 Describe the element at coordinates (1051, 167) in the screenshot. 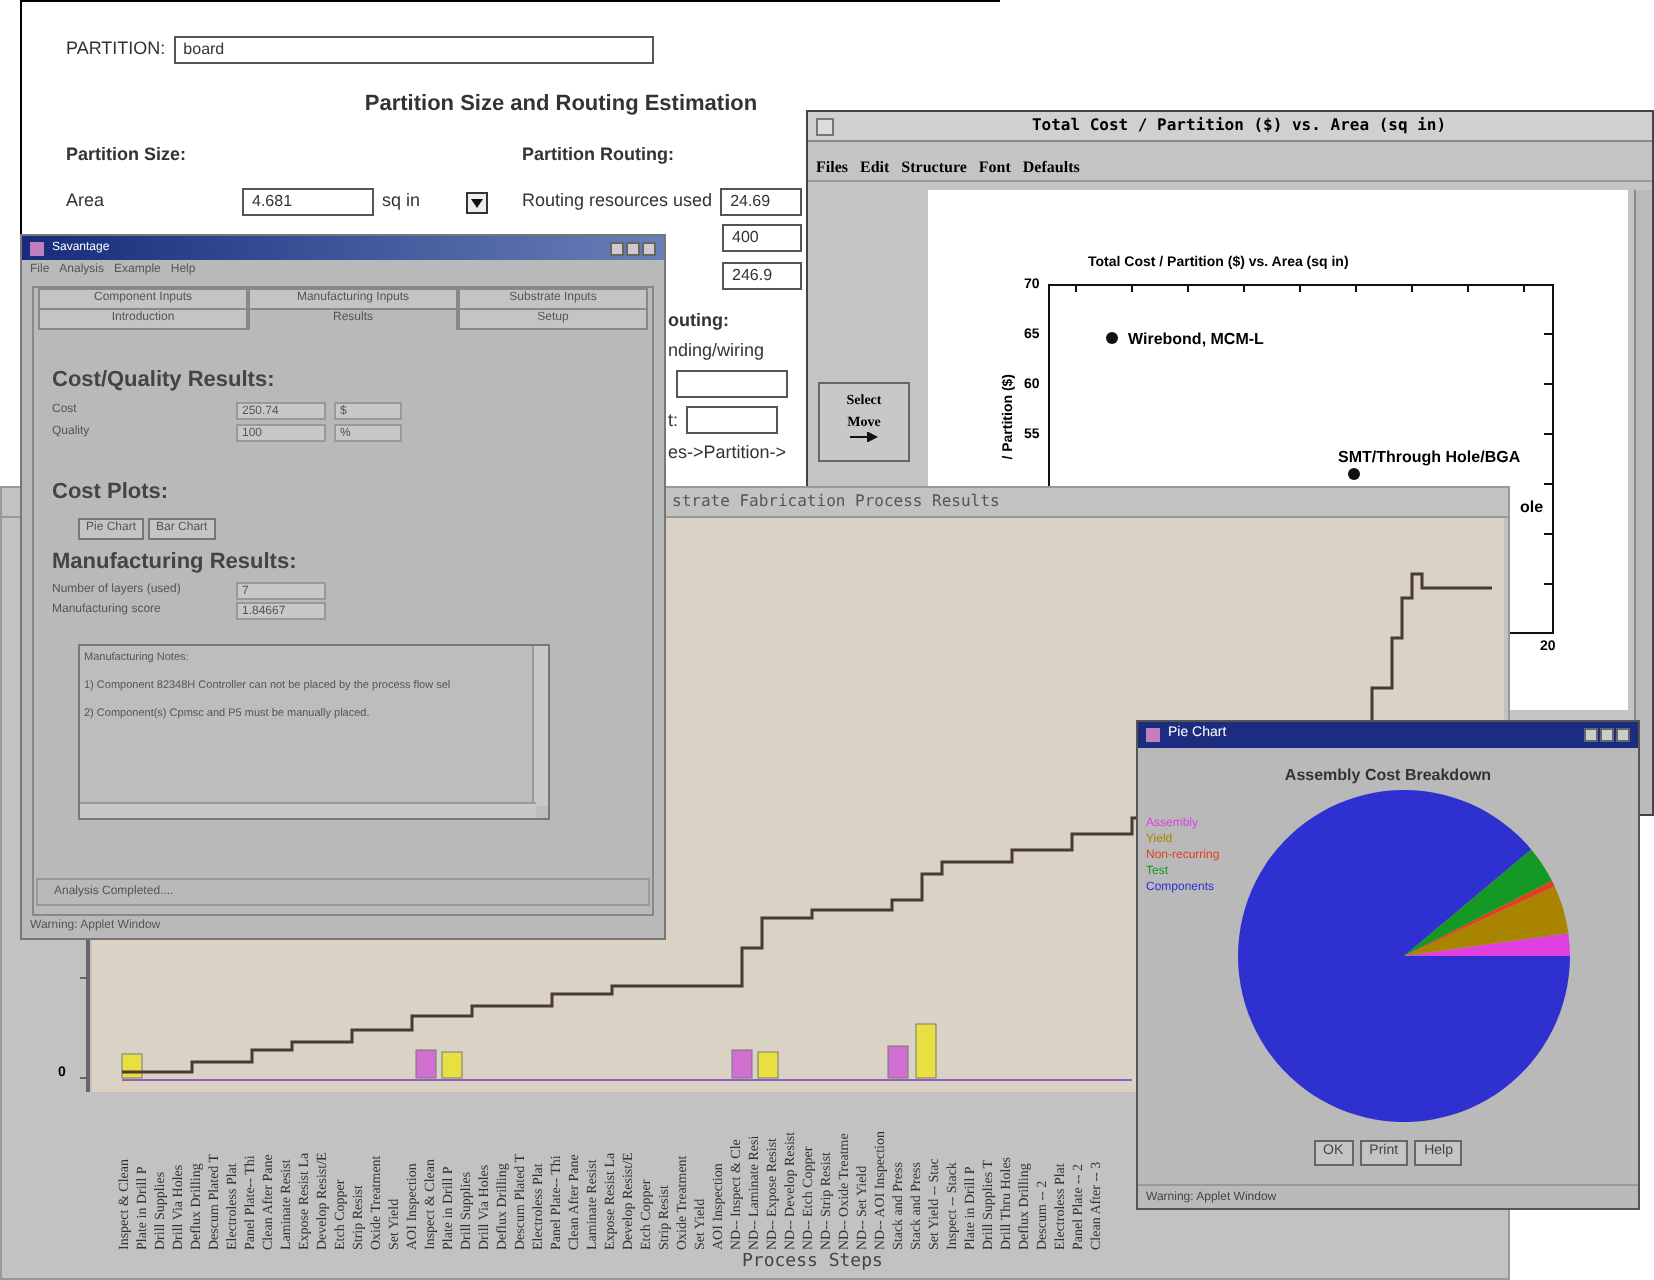

I see `menu-item: Defaults` at that location.